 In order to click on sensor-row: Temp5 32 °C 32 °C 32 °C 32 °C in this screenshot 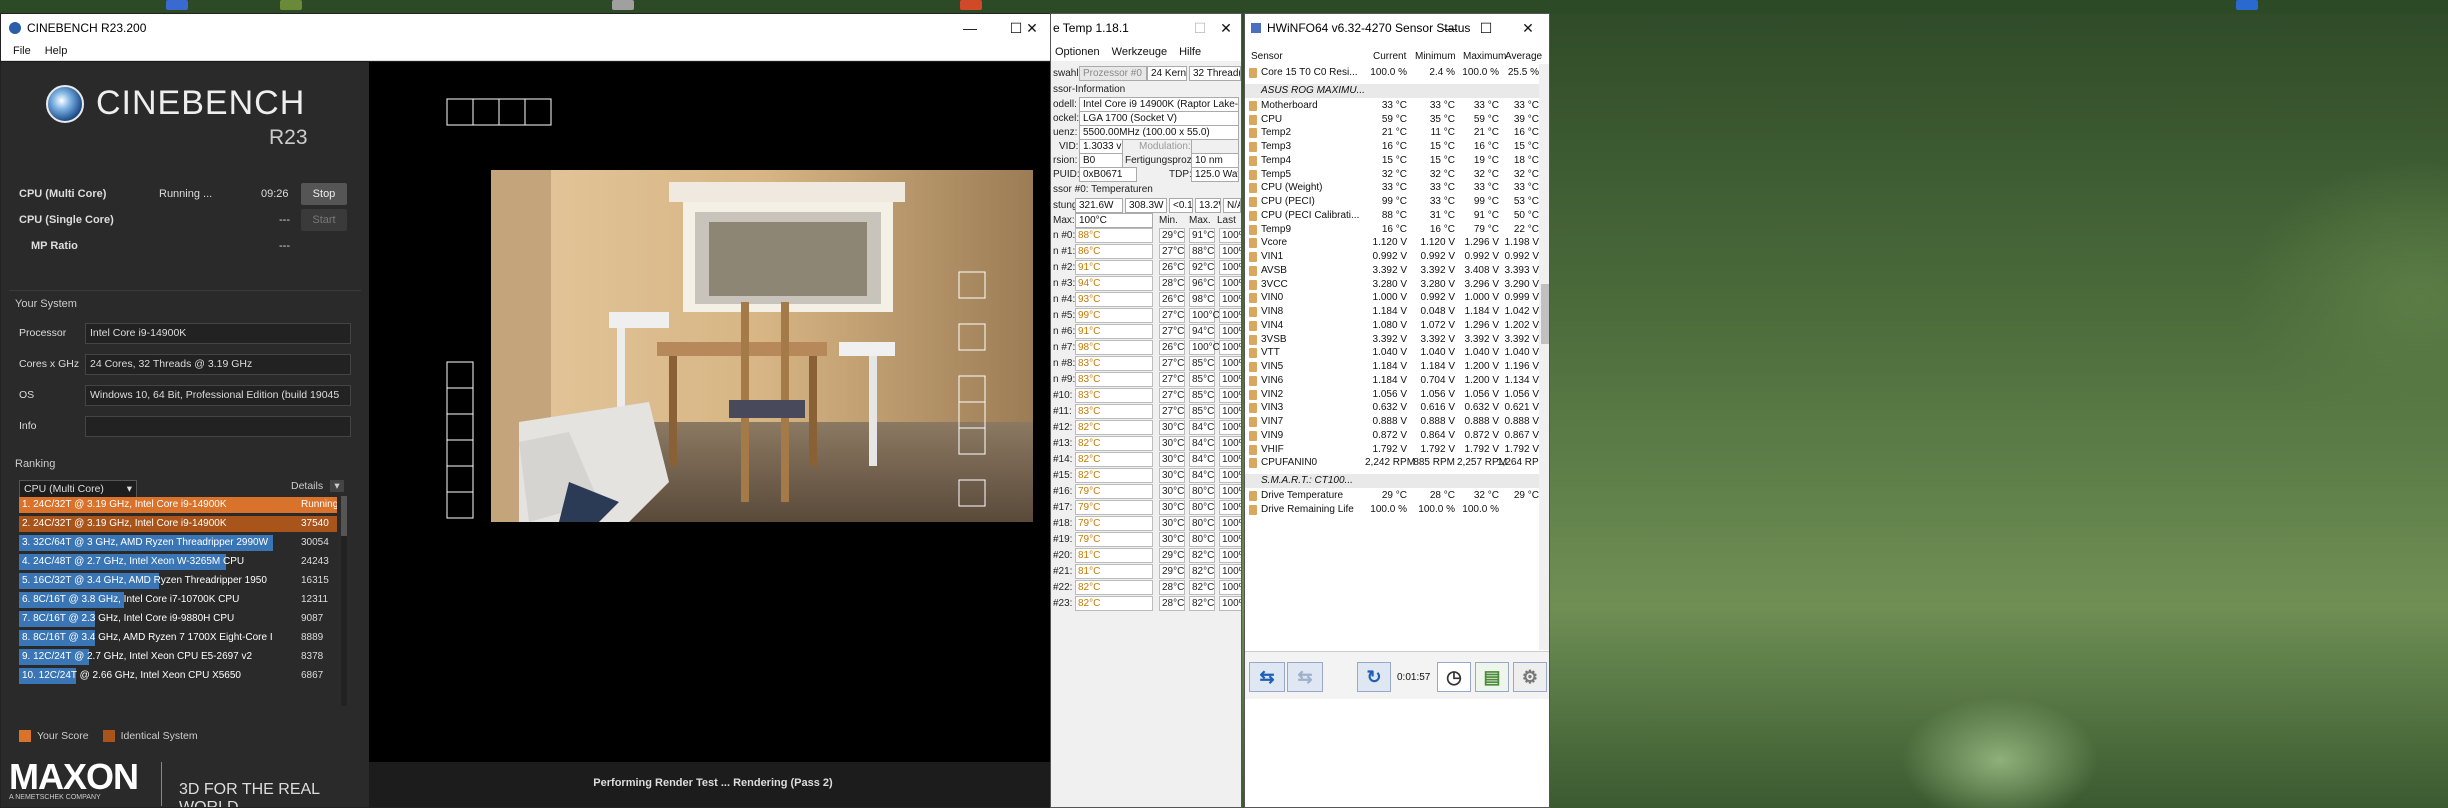, I will do `click(1392, 175)`.